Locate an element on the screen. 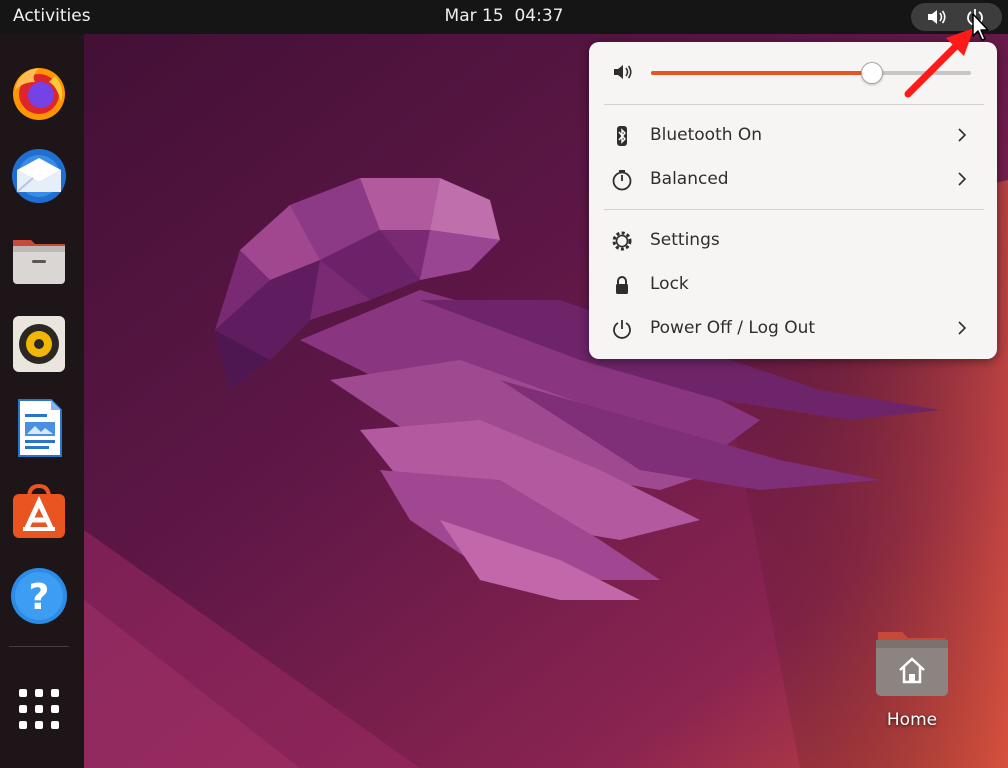  help-icon: ? is located at coordinates (39, 596).